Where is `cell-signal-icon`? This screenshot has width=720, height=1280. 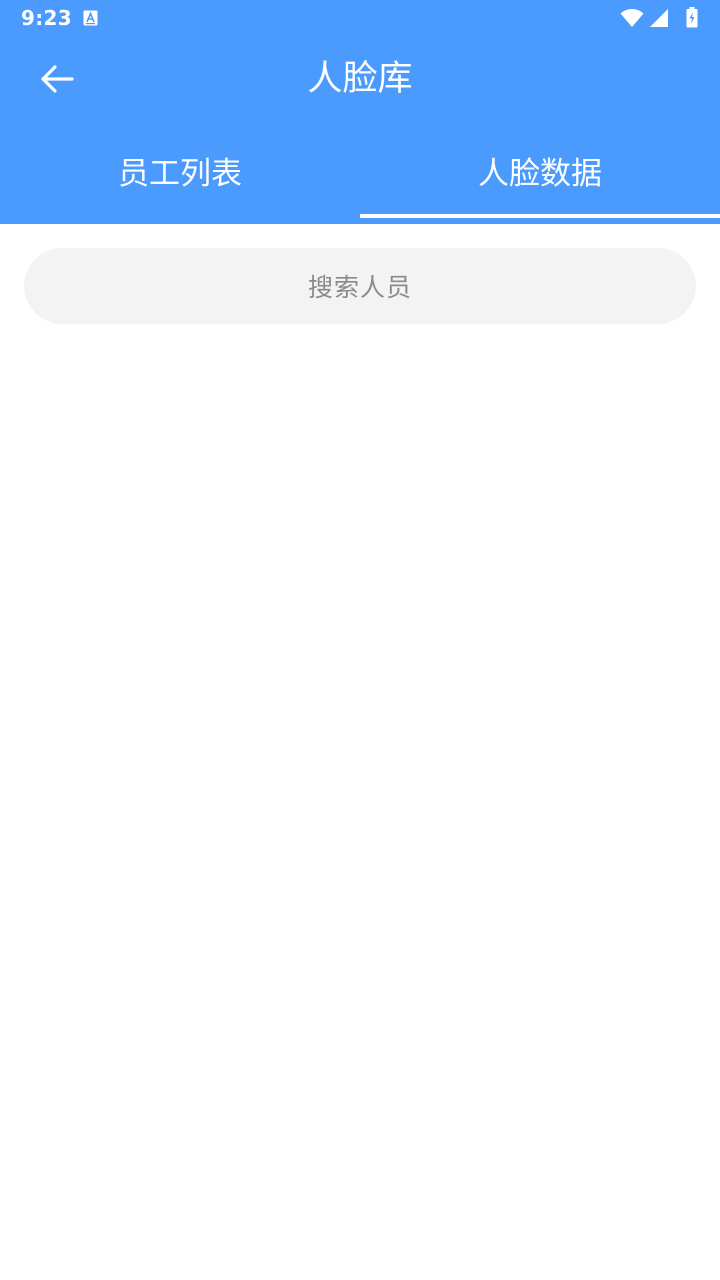
cell-signal-icon is located at coordinates (659, 18).